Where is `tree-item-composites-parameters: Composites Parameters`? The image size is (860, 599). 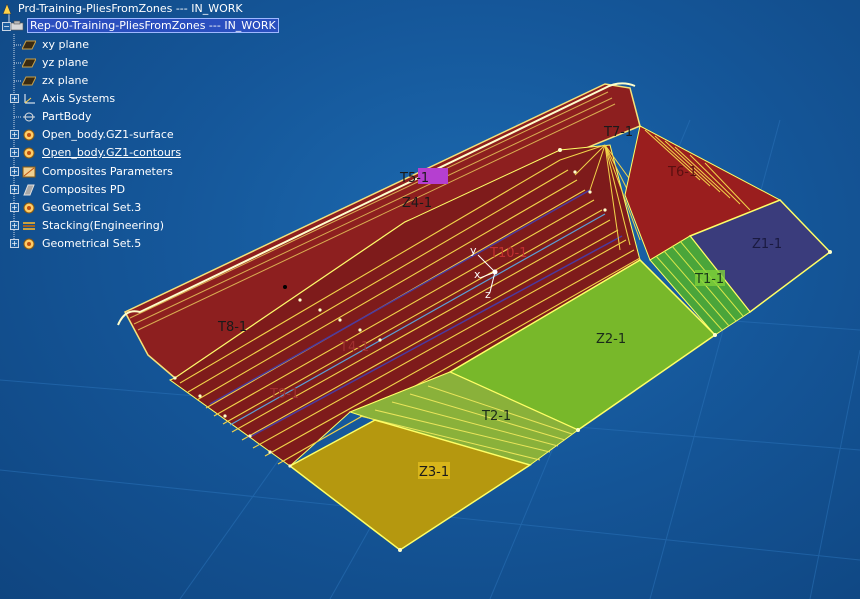 tree-item-composites-parameters: Composites Parameters is located at coordinates (98, 171).